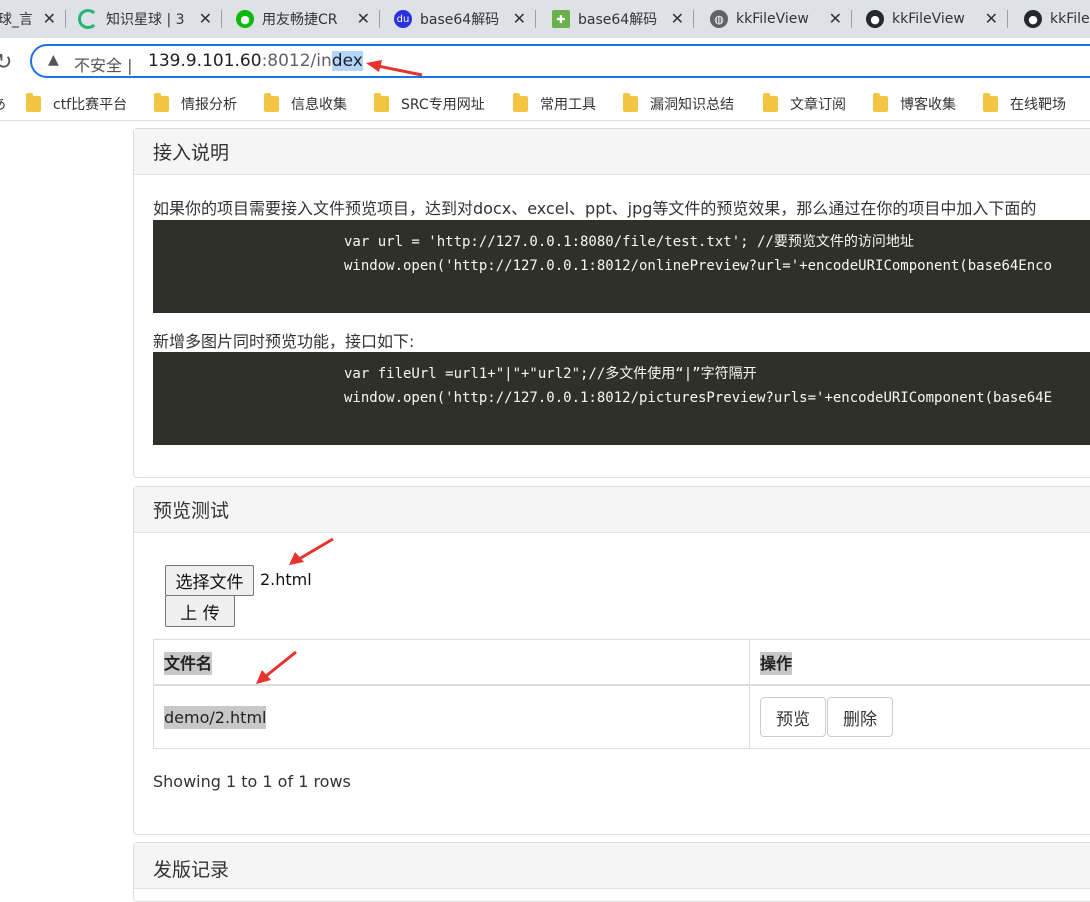 The image size is (1090, 902). I want to click on bookmark-label: 博客收集, so click(928, 104).